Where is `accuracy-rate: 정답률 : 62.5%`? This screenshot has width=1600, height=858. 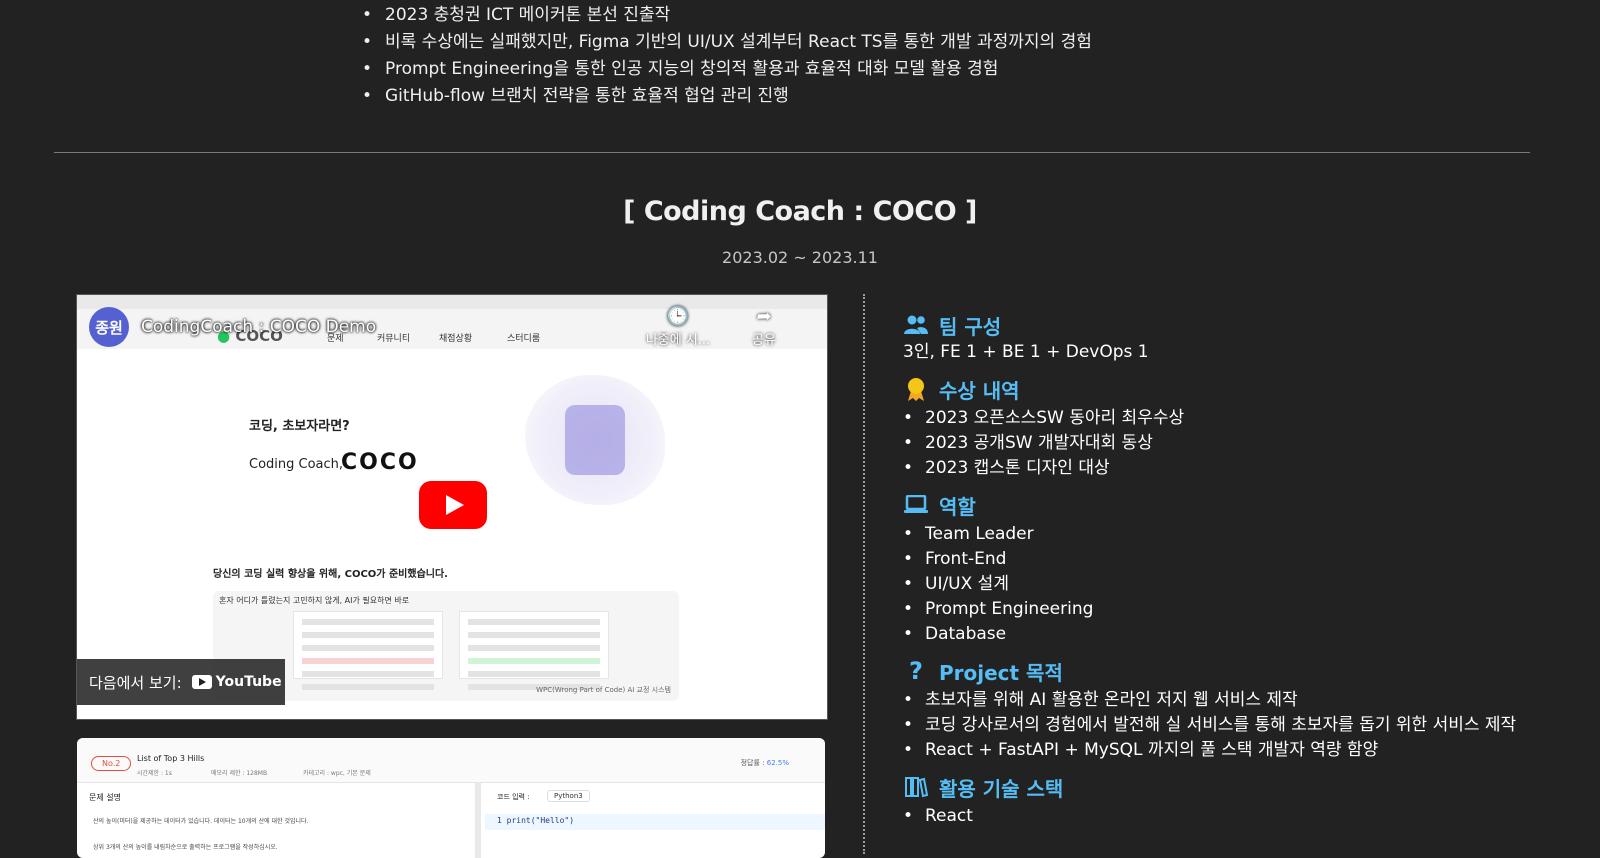 accuracy-rate: 정답률 : 62.5% is located at coordinates (764, 763).